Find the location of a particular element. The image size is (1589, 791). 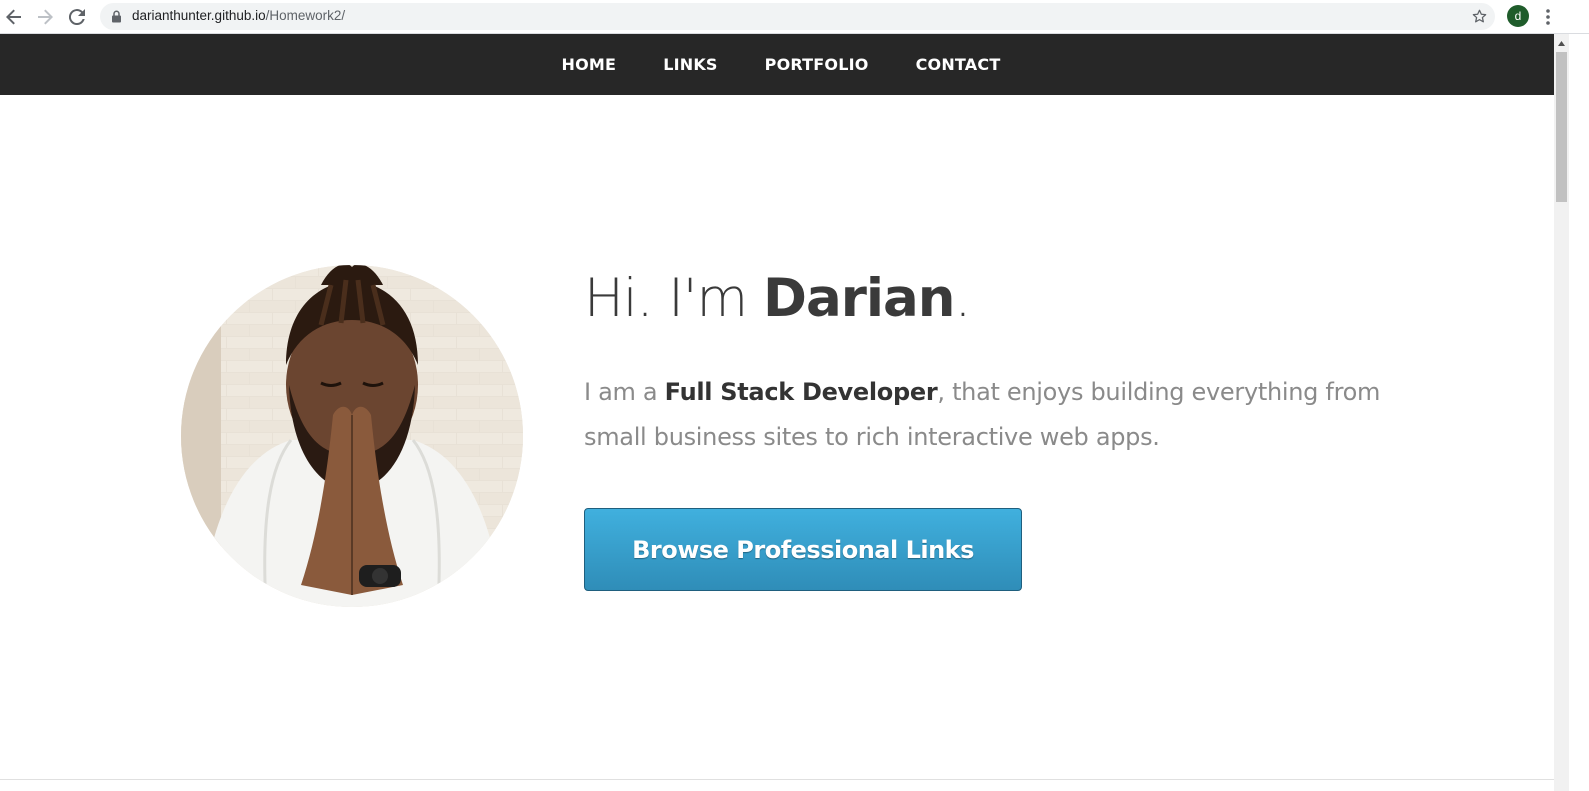

nav-link-links: LINKS is located at coordinates (690, 64).